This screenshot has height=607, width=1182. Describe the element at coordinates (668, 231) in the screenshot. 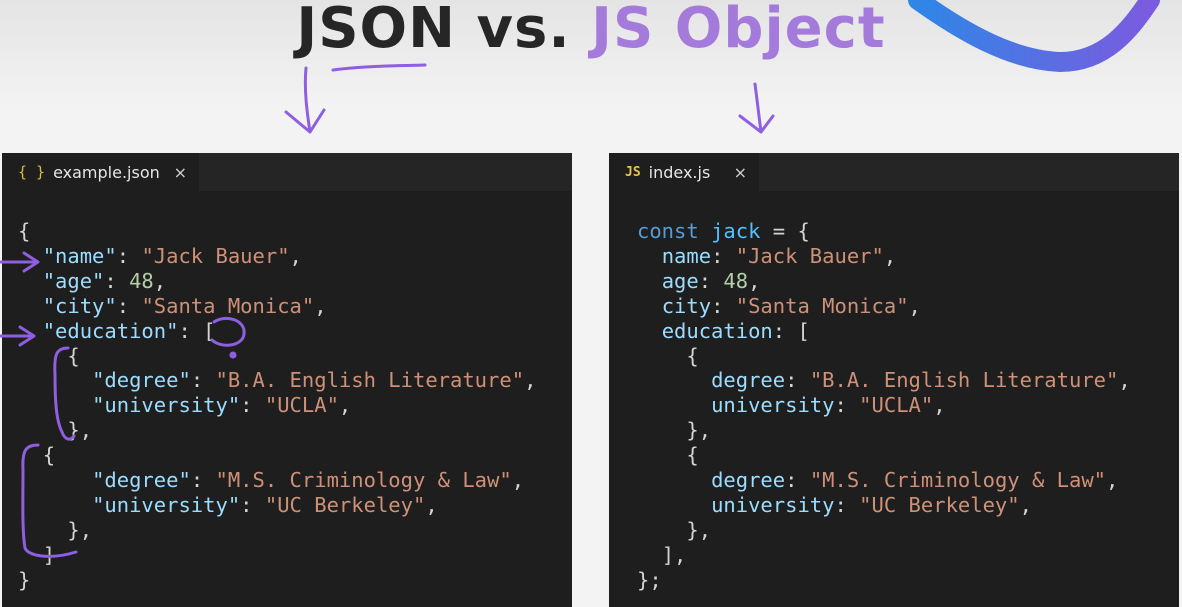

I see `code-keyword: const` at that location.